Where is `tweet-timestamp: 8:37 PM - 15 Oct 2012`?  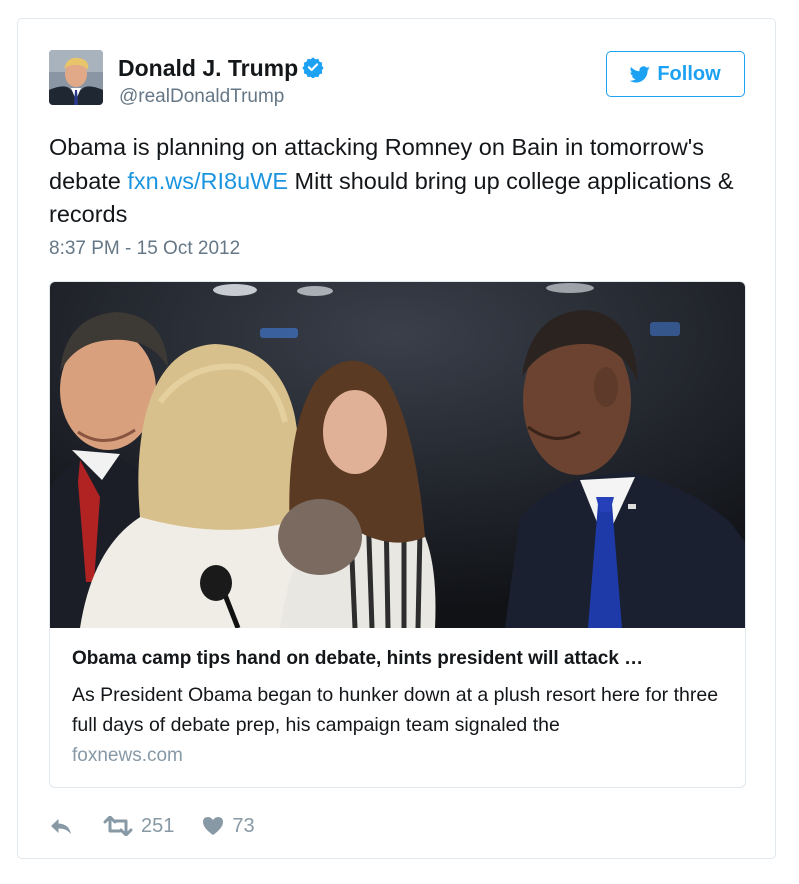 tweet-timestamp: 8:37 PM - 15 Oct 2012 is located at coordinates (144, 249).